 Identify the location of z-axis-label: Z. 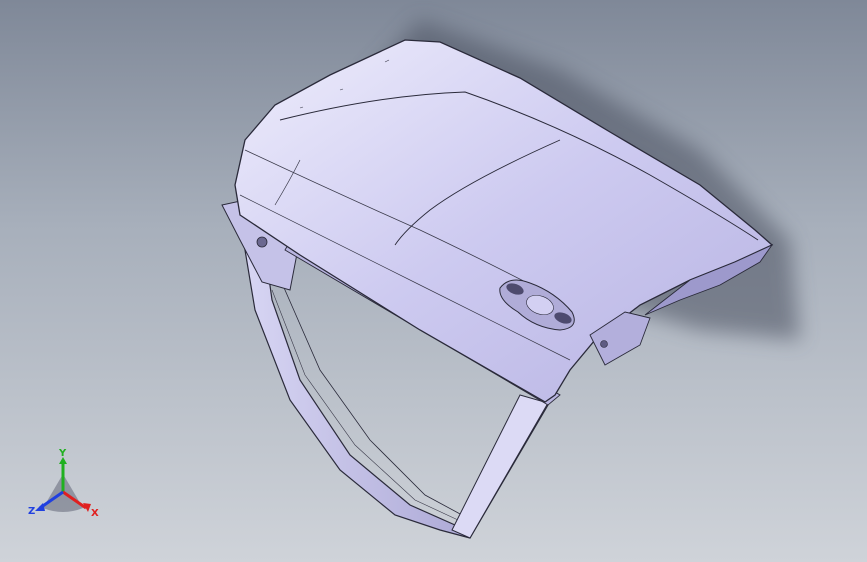
(31, 511).